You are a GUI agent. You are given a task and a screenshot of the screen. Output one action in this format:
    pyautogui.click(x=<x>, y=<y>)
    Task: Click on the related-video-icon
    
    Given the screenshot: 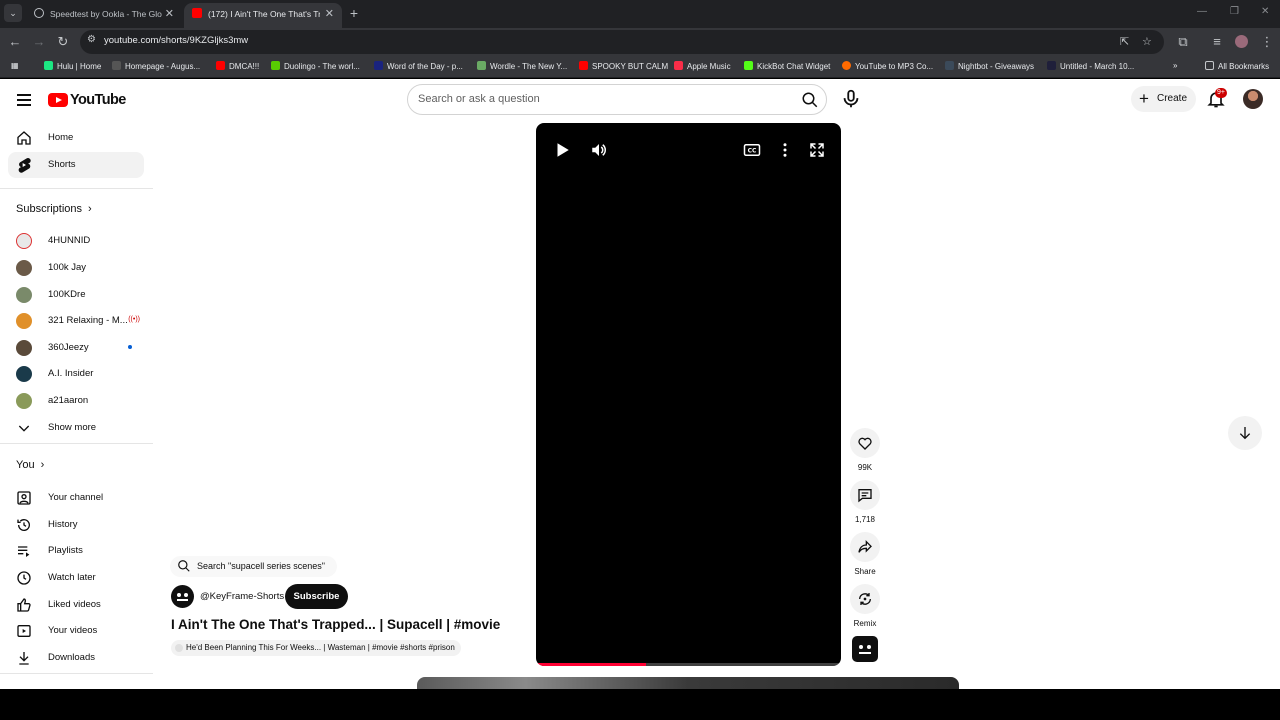 What is the action you would take?
    pyautogui.click(x=179, y=648)
    